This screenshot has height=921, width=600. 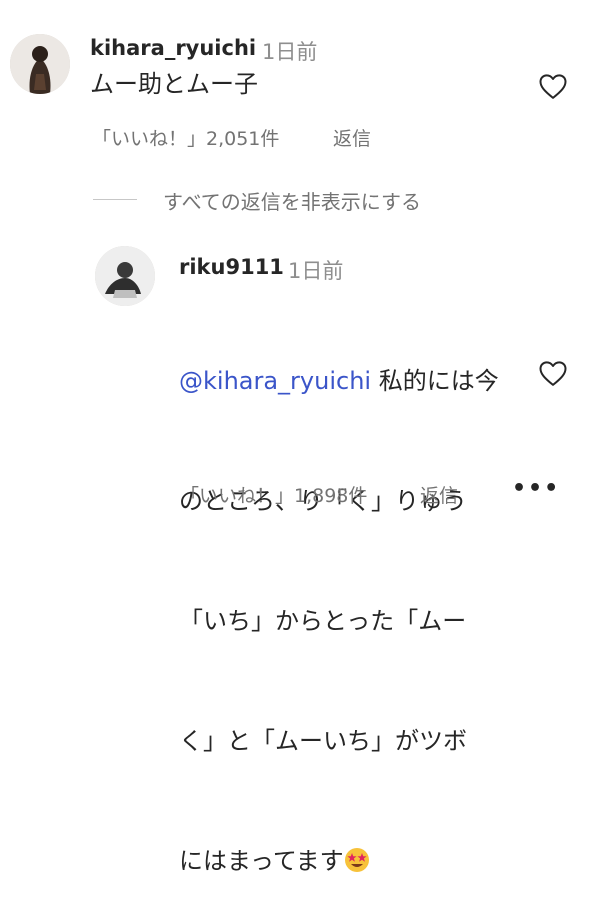 What do you see at coordinates (352, 137) in the screenshot?
I see `comment-reply-button: 返信` at bounding box center [352, 137].